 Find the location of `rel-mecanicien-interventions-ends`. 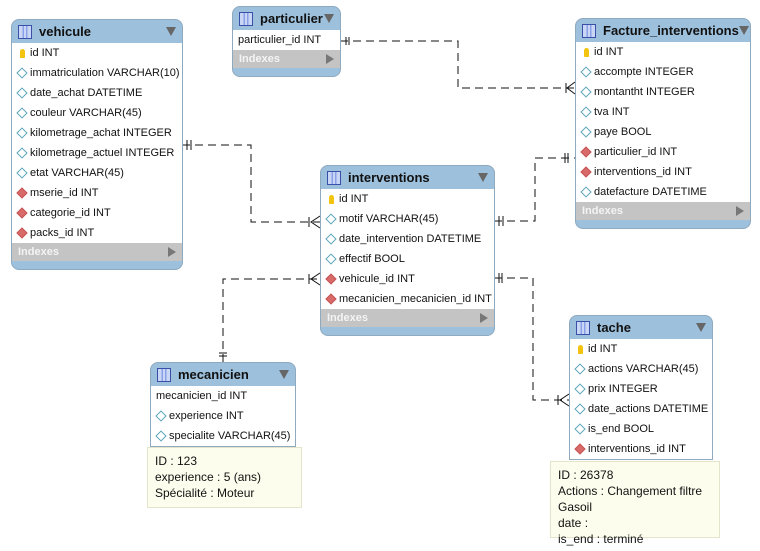

rel-mecanicien-interventions-ends is located at coordinates (270, 314).